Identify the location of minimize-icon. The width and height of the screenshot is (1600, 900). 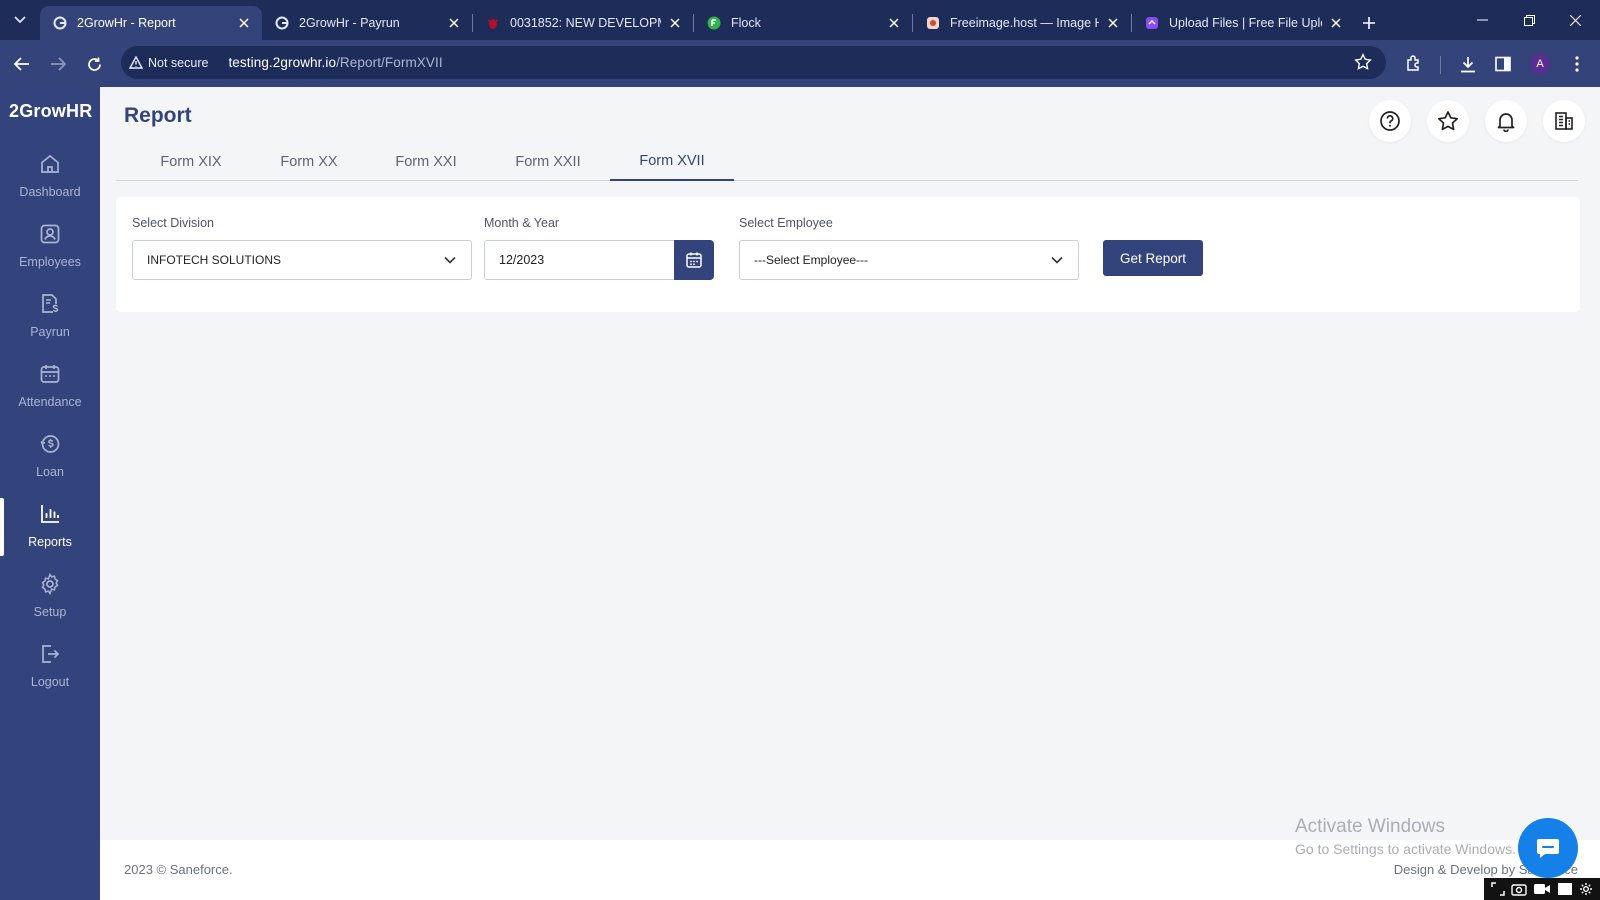
(1482, 20).